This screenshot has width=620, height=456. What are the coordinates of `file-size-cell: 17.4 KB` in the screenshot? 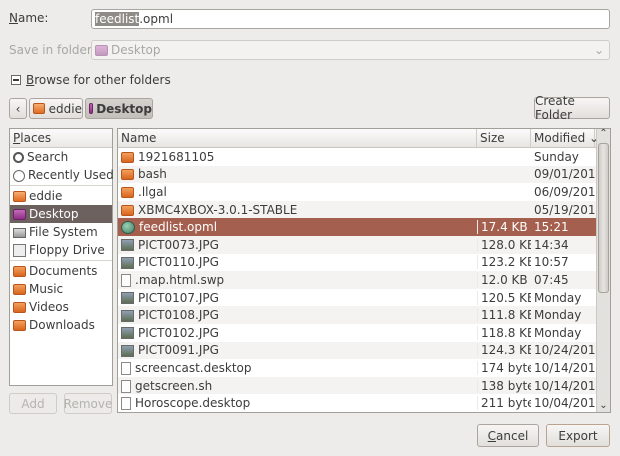 It's located at (504, 227).